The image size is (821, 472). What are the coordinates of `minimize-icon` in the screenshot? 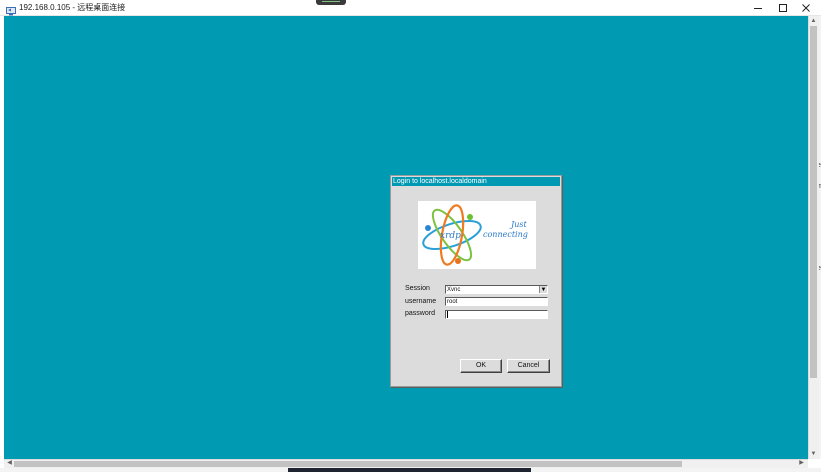 It's located at (758, 8).